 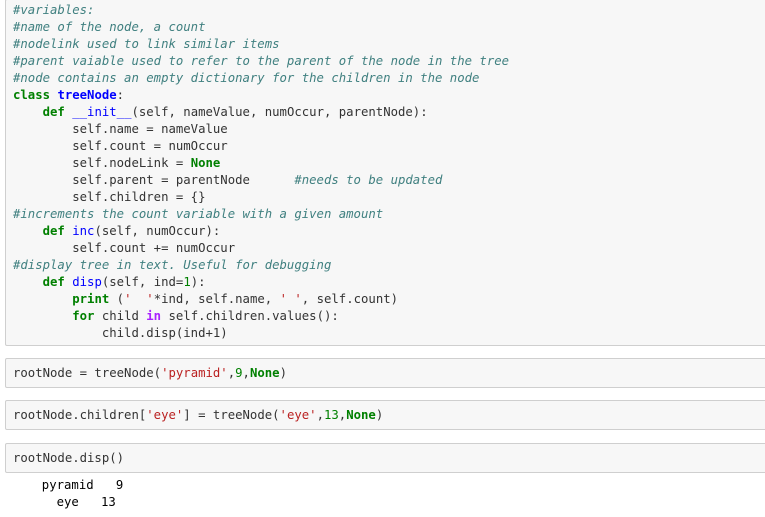 I want to click on code-line: for child in self.children.values():, so click(x=205, y=316).